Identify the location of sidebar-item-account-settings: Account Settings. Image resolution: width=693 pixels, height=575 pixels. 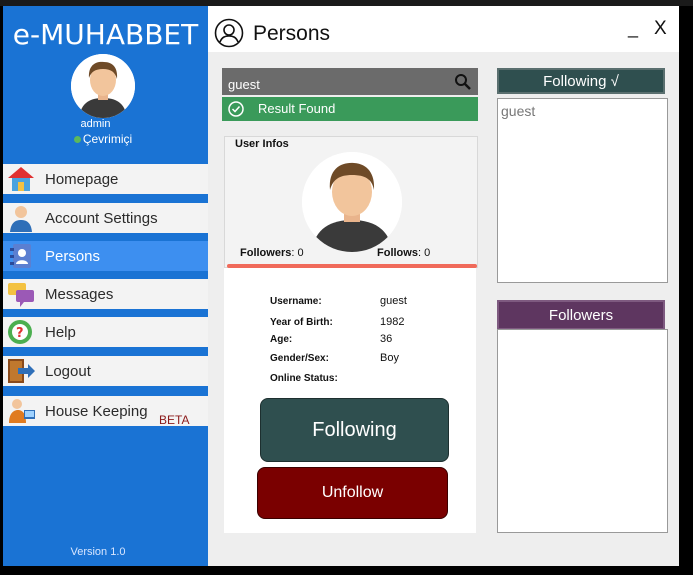
(105, 218).